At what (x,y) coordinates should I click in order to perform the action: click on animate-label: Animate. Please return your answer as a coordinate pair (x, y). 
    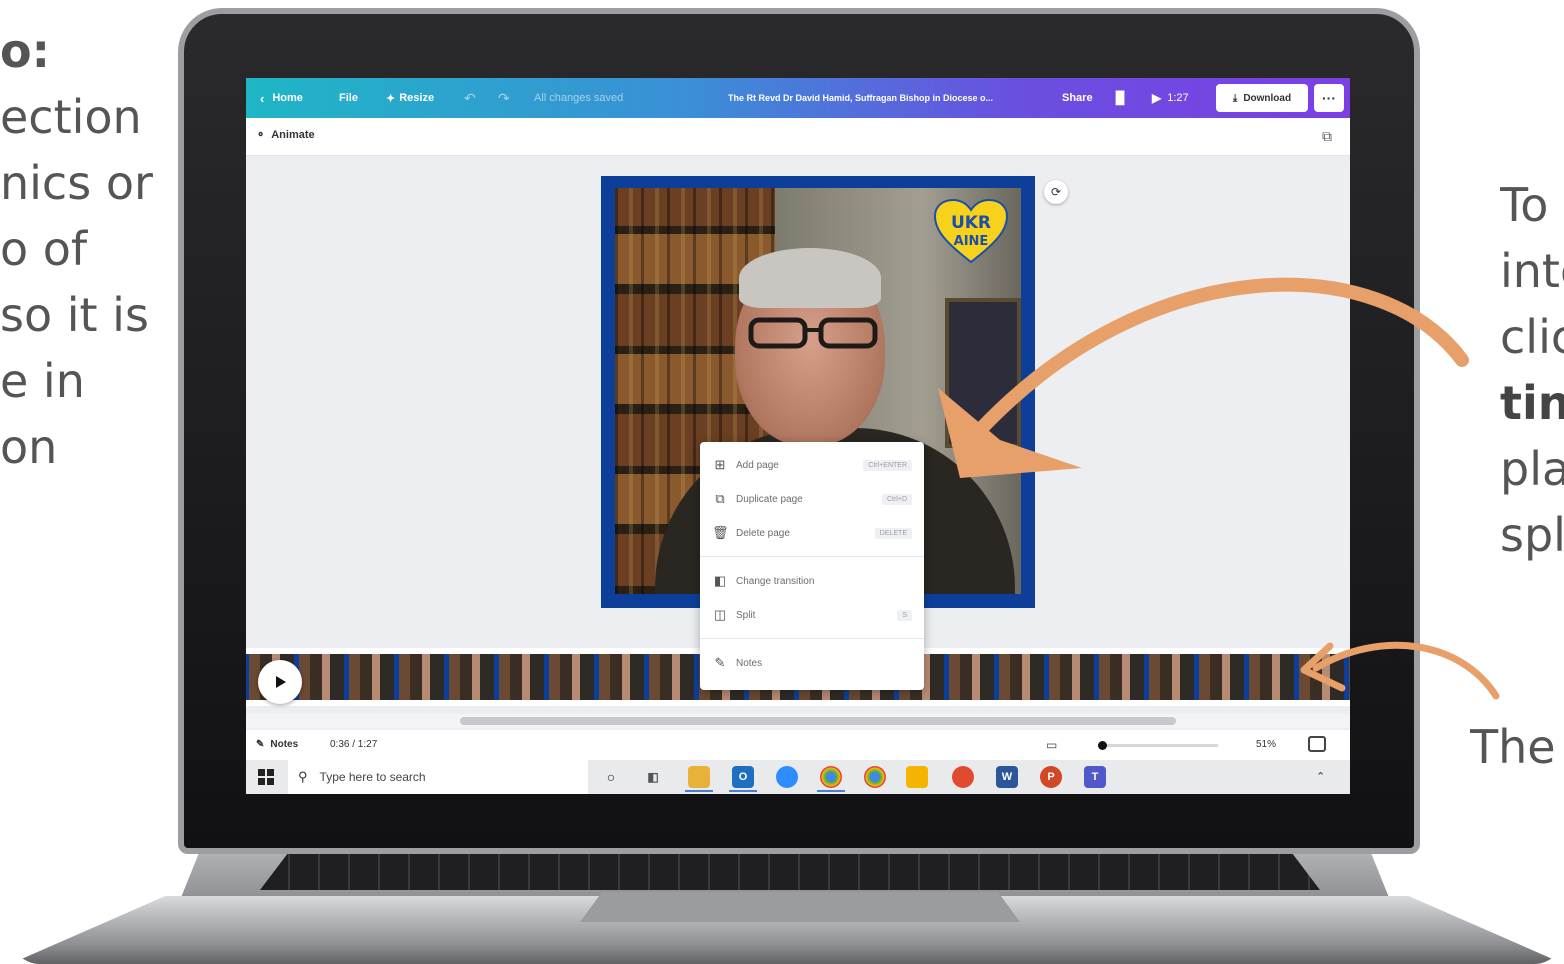
    Looking at the image, I should click on (293, 134).